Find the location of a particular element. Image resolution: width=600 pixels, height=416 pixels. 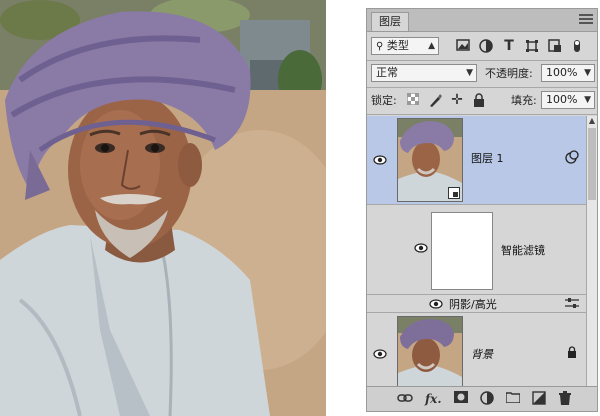

filter-row: ⚲ 类型 ▲ T is located at coordinates (482, 47).